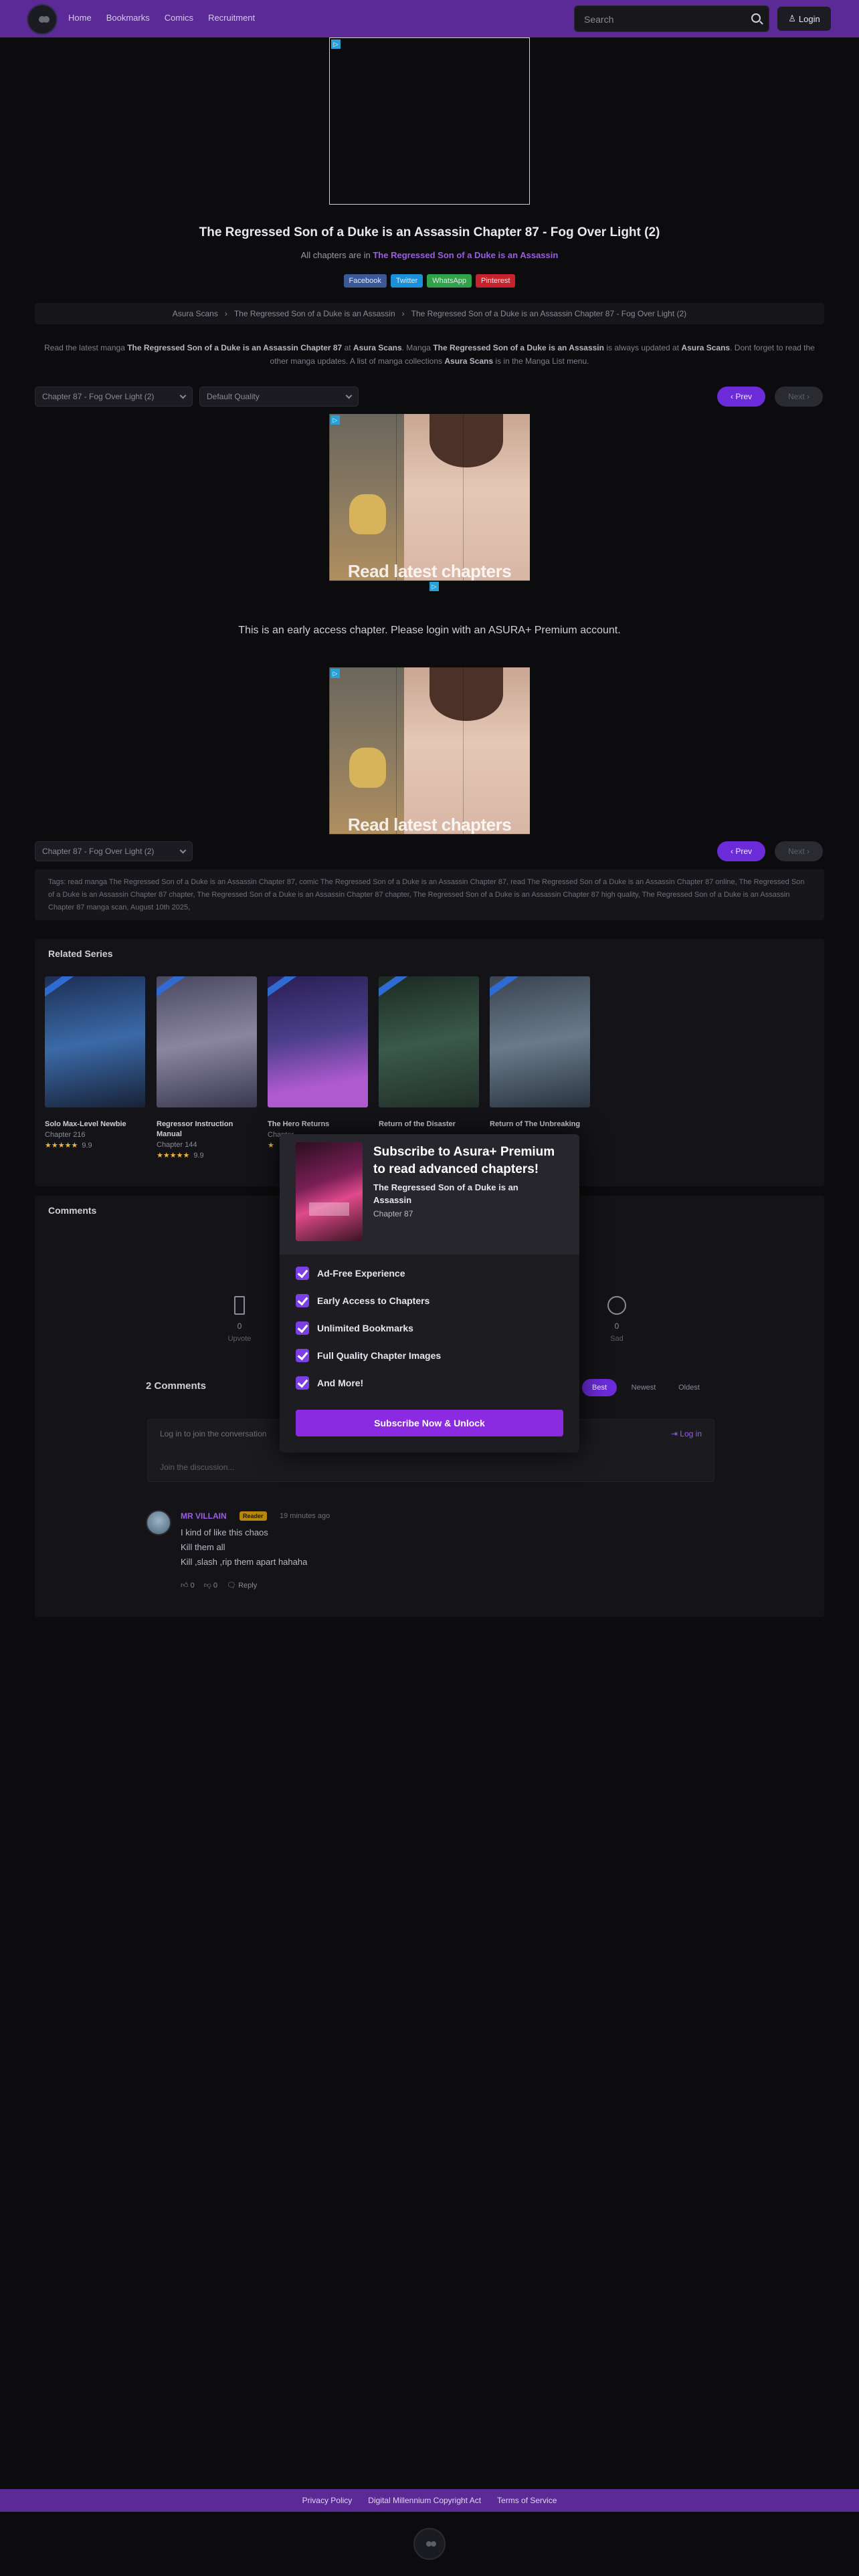  What do you see at coordinates (179, 18) in the screenshot?
I see `nav-comics: Comics` at bounding box center [179, 18].